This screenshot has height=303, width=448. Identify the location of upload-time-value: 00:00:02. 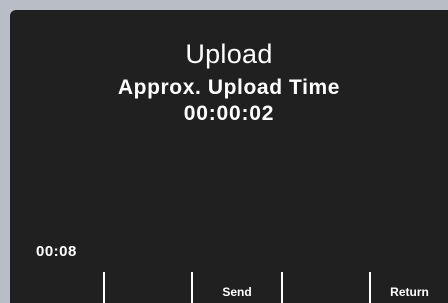
(229, 113).